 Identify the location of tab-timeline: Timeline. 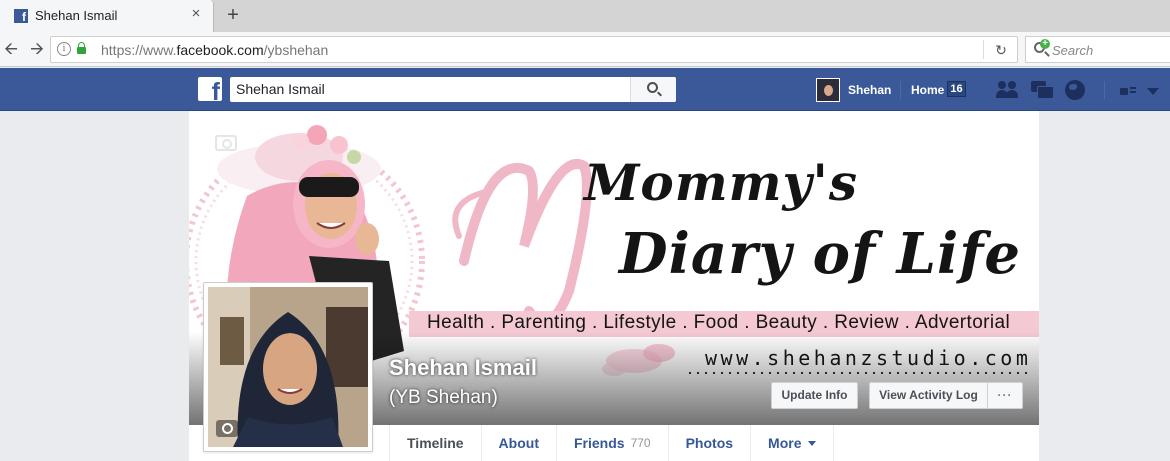
(436, 443).